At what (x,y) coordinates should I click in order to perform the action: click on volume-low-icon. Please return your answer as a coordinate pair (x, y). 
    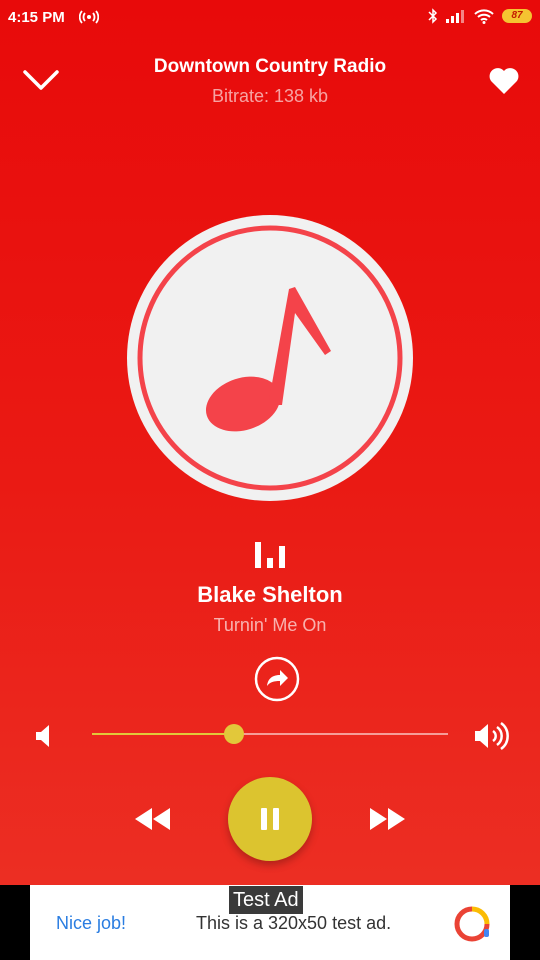
    Looking at the image, I should click on (44, 736).